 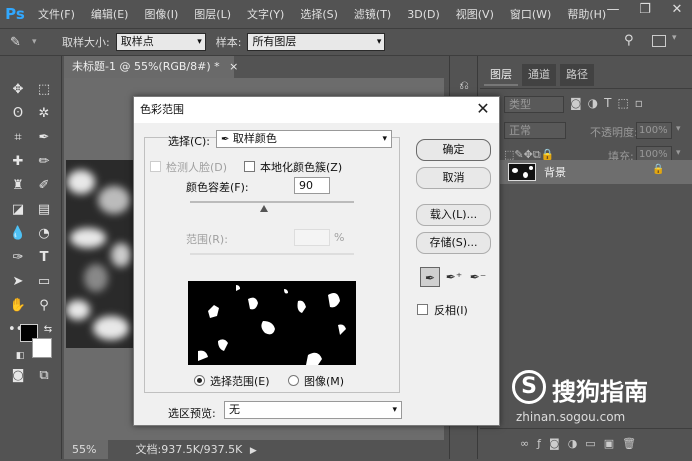 I want to click on type-tool-icon: T, so click(x=44, y=258).